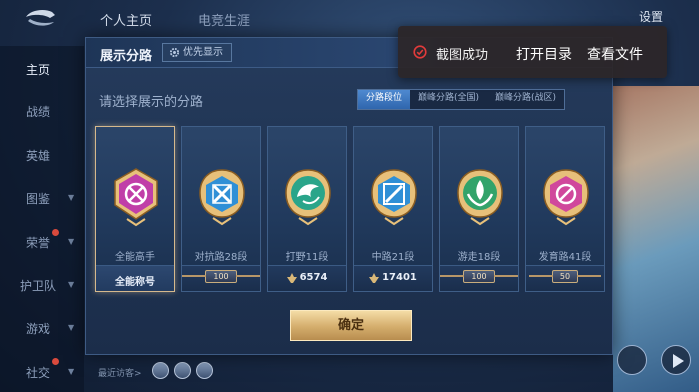  Describe the element at coordinates (135, 257) in the screenshot. I see `lane-card-name: 全能高手` at that location.